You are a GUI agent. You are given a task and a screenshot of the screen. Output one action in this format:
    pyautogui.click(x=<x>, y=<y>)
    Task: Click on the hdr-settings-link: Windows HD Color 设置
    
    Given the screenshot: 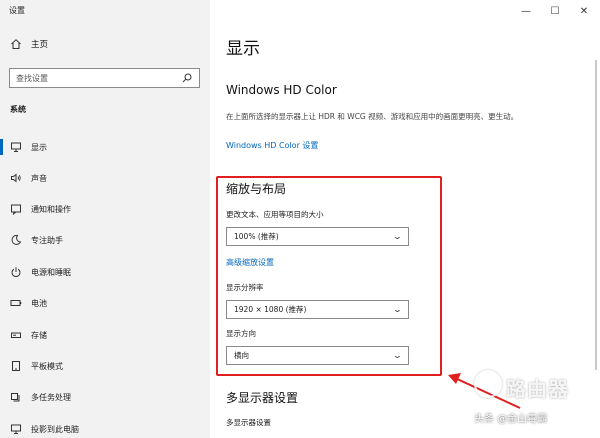 What is the action you would take?
    pyautogui.click(x=272, y=145)
    